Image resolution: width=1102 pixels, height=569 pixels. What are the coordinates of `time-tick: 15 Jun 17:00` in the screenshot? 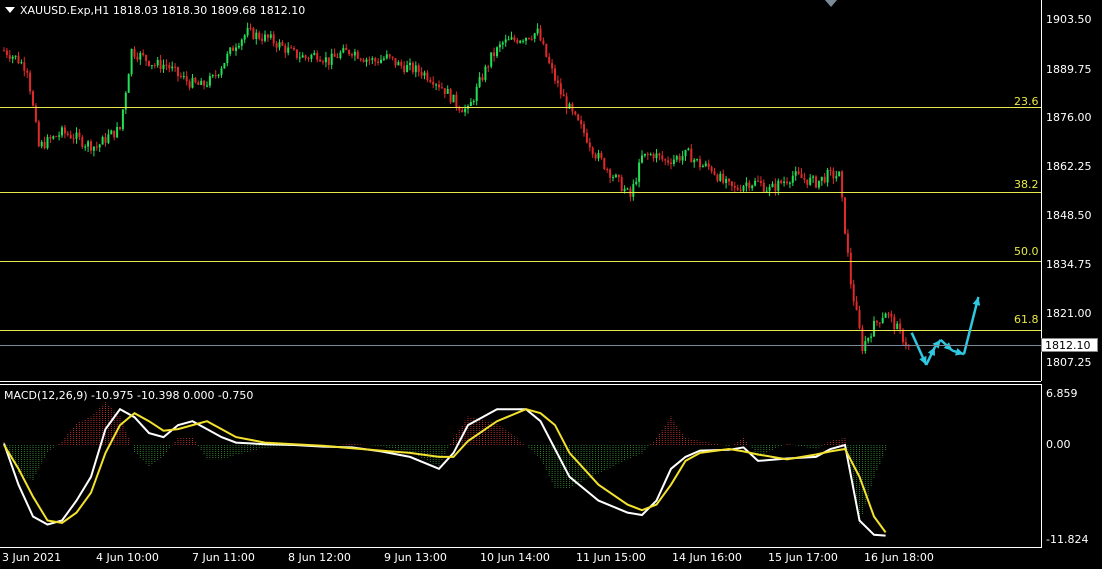 It's located at (803, 557).